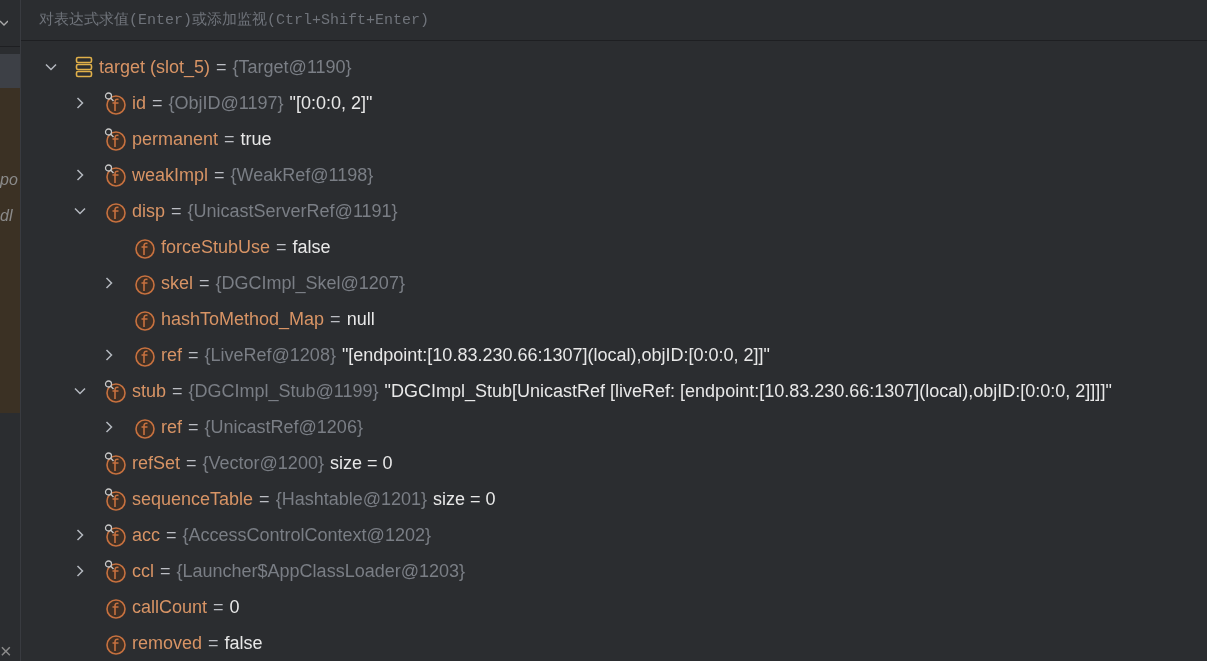  What do you see at coordinates (156, 463) in the screenshot?
I see `variable-name: refSet` at bounding box center [156, 463].